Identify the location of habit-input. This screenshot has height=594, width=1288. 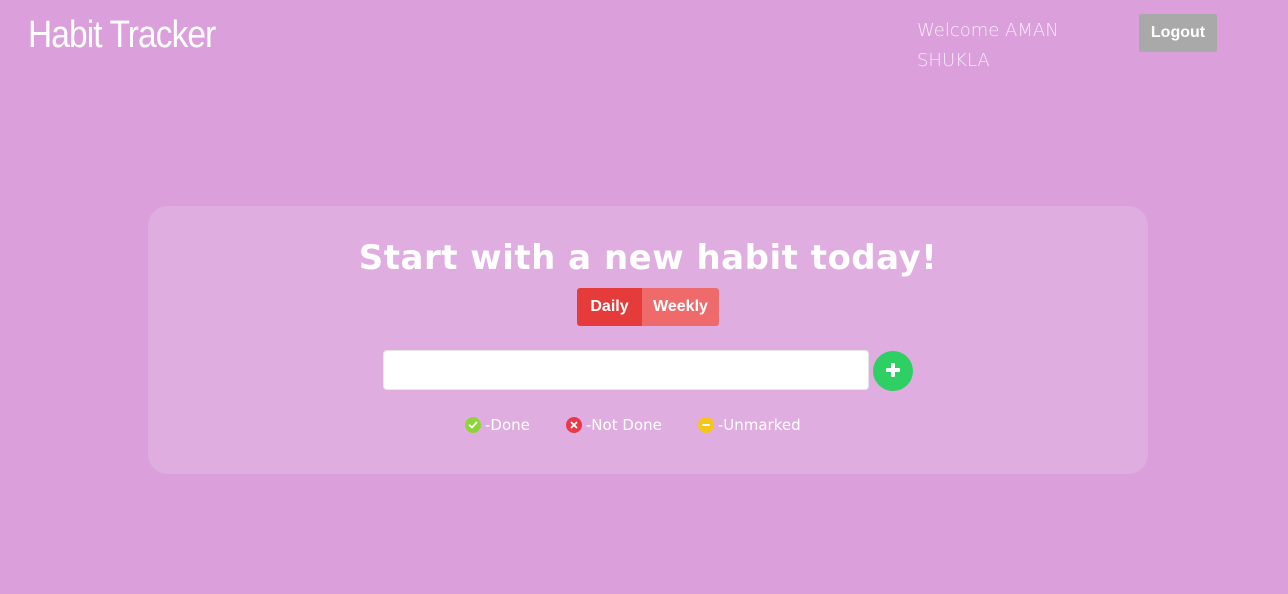
(626, 370).